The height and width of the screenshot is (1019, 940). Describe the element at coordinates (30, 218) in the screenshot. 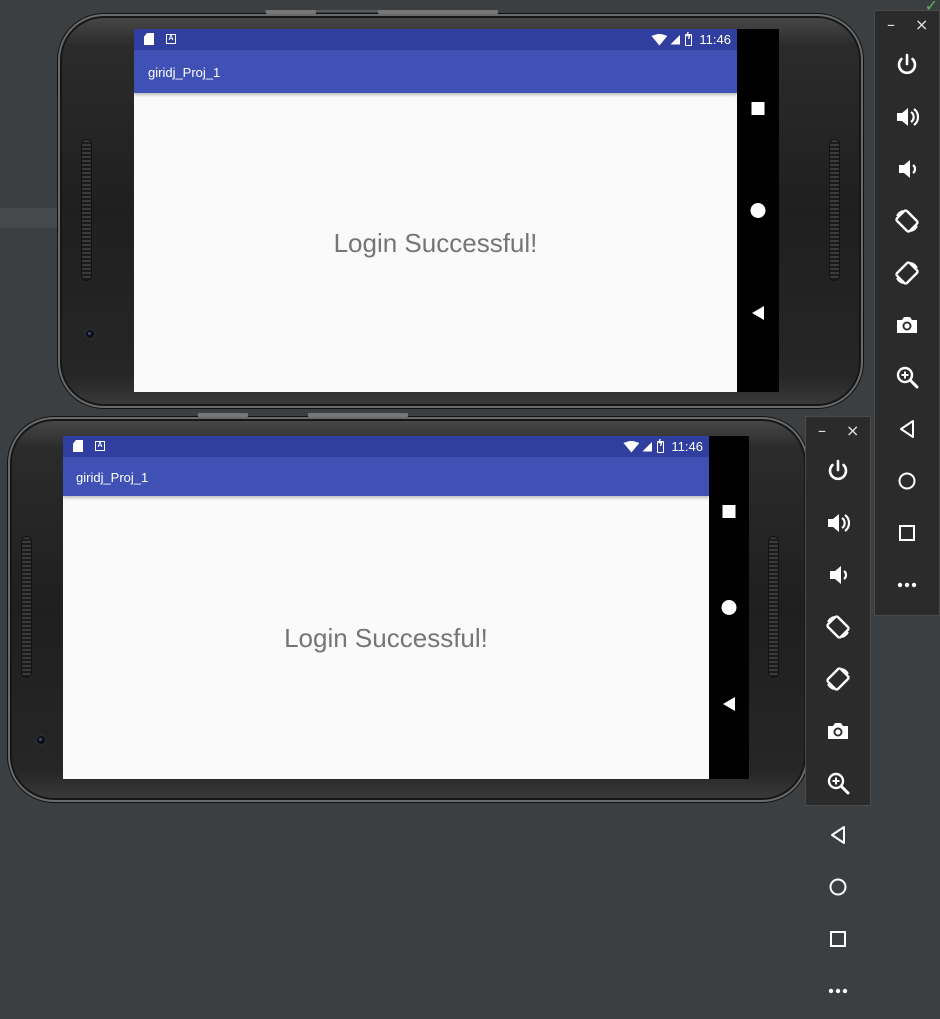

I see `ide-background-band` at that location.